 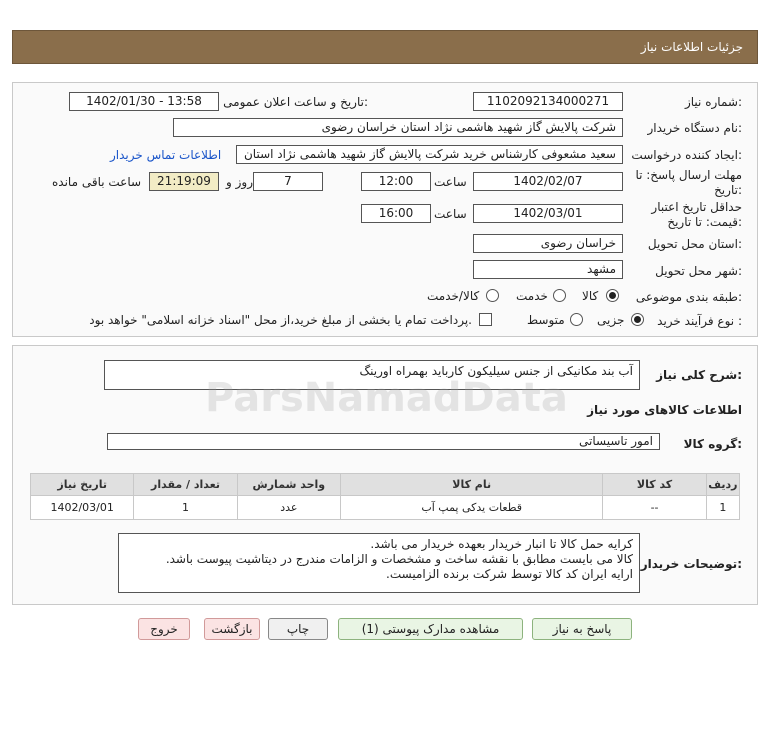 I want to click on exit-button: خروج, so click(x=164, y=629).